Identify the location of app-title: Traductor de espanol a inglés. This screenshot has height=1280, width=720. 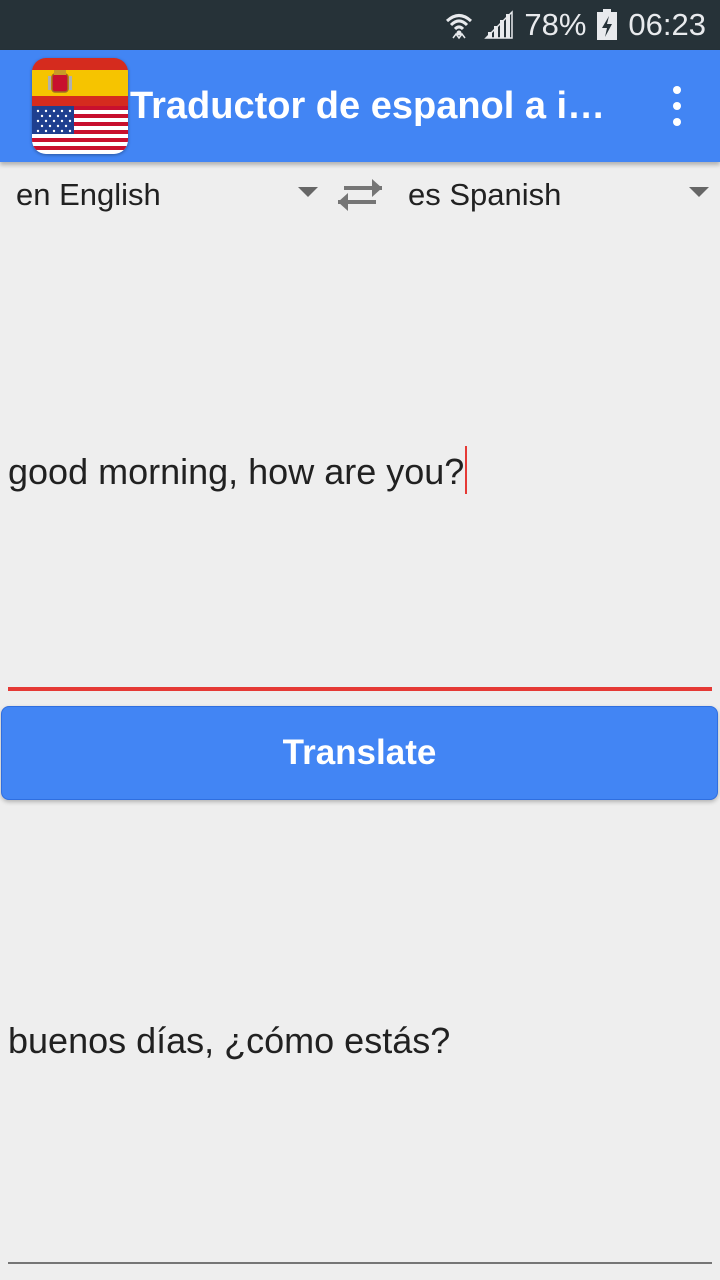
(375, 106).